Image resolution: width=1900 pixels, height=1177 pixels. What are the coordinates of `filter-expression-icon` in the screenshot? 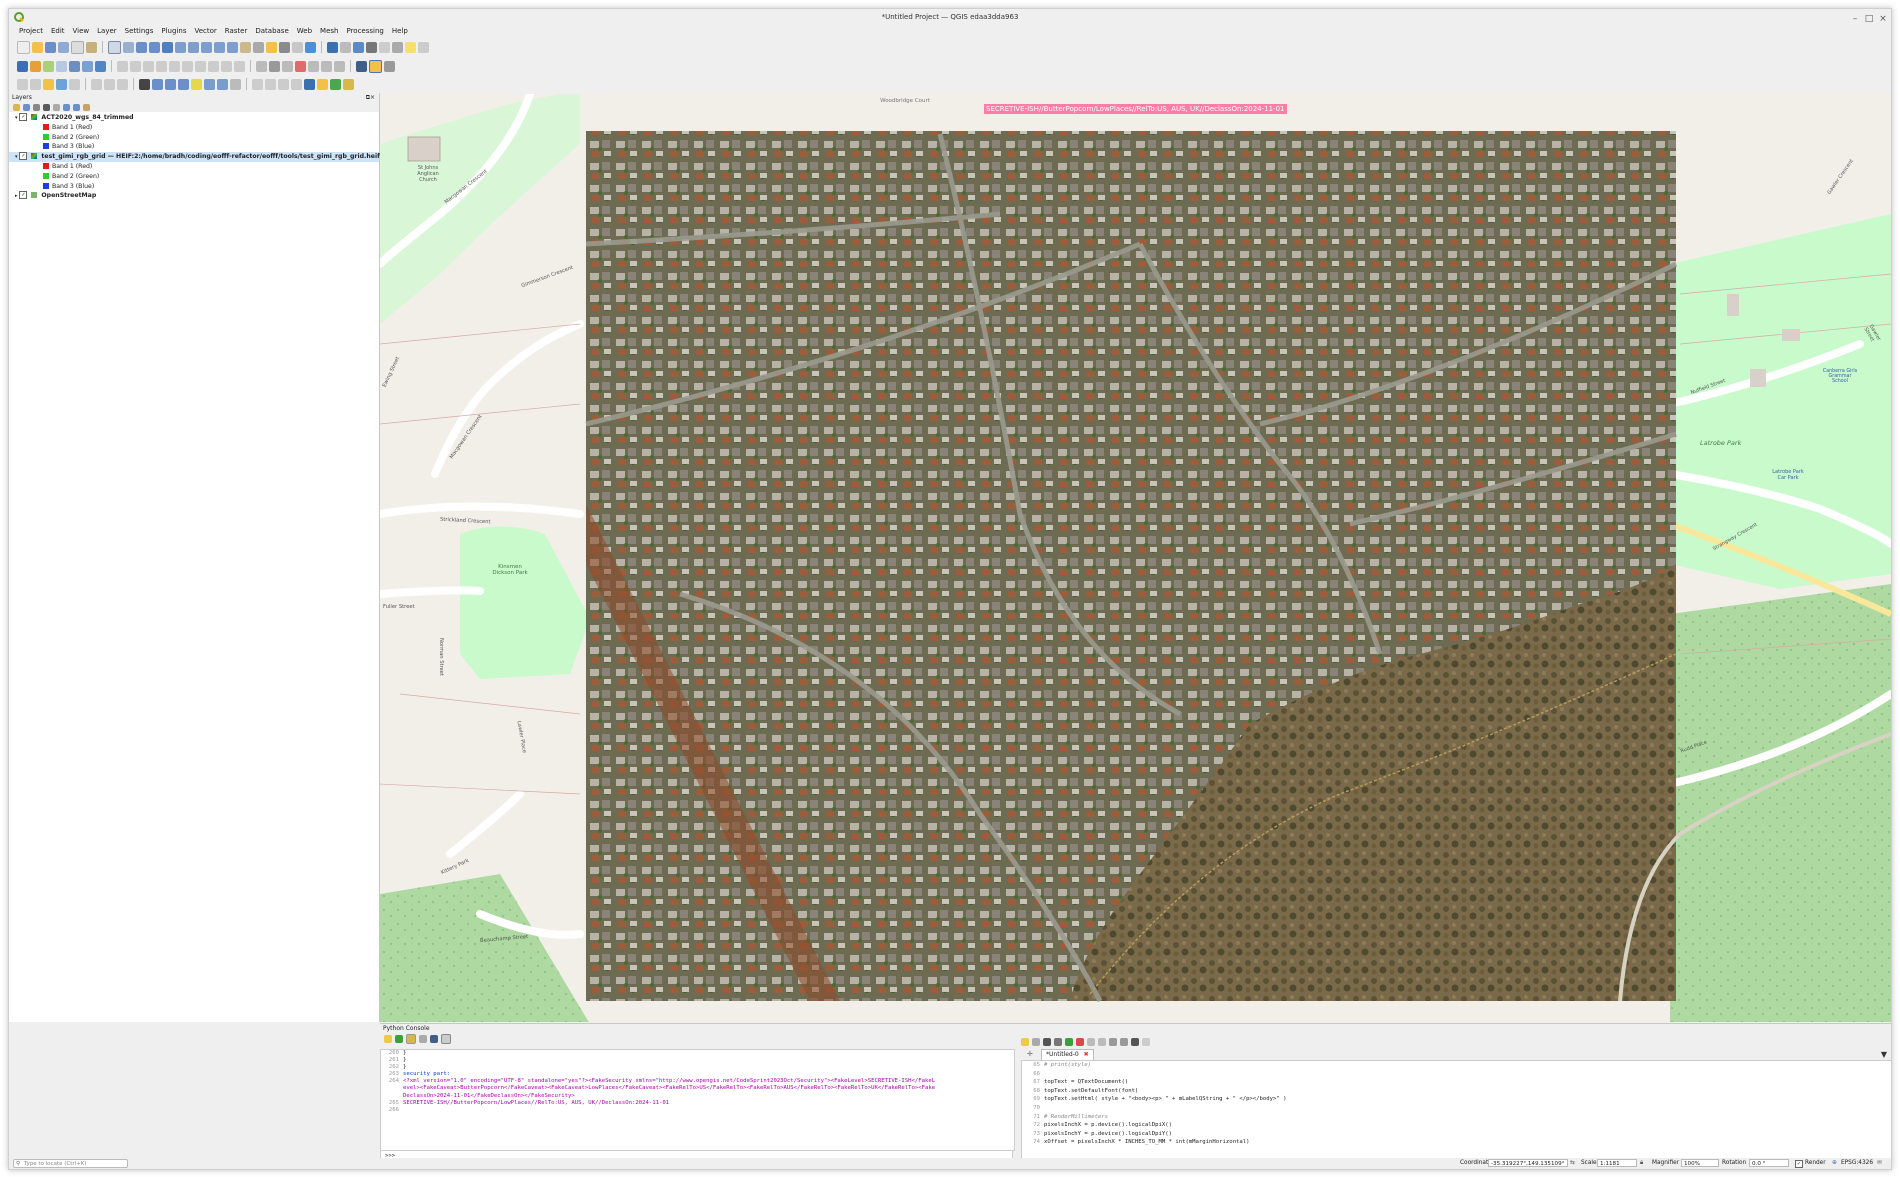 It's located at (56, 107).